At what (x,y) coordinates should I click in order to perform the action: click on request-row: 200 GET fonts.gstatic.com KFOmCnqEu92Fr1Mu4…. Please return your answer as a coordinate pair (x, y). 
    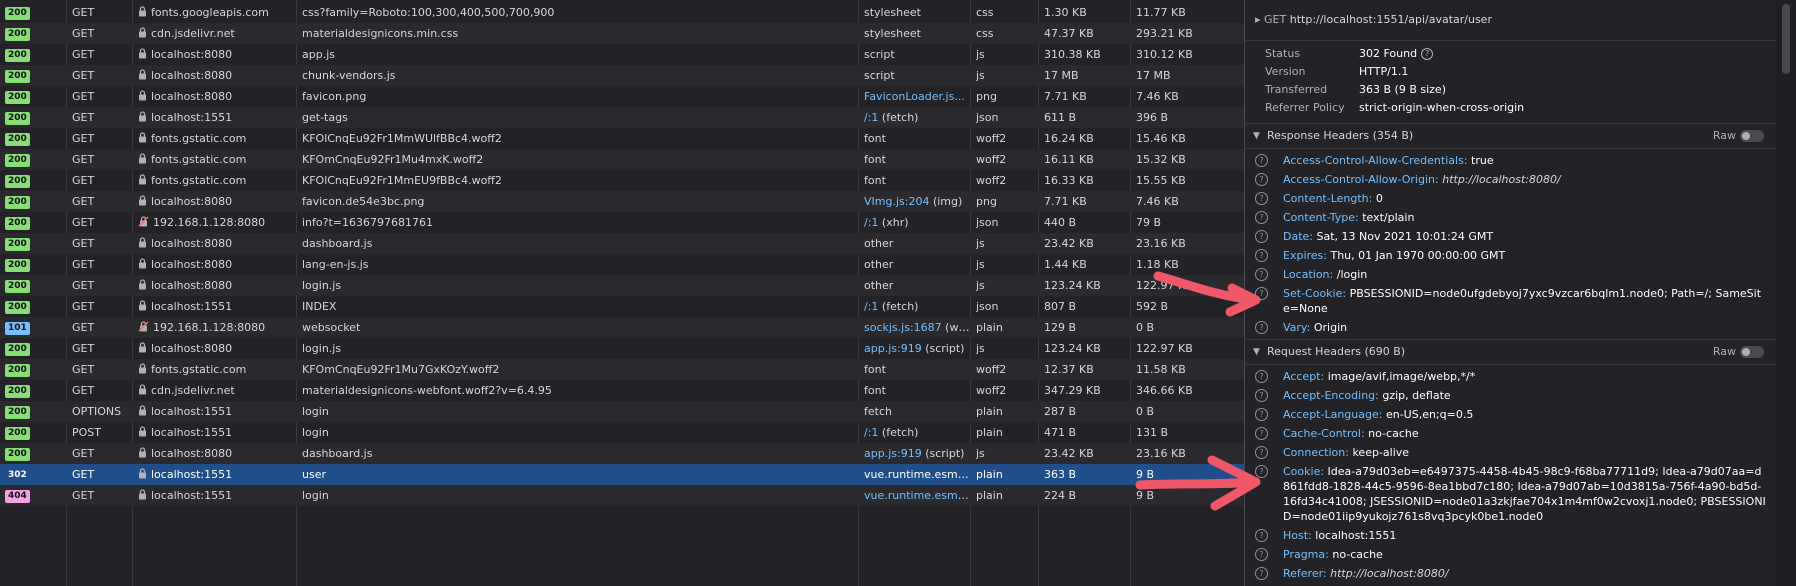
    Looking at the image, I should click on (622, 159).